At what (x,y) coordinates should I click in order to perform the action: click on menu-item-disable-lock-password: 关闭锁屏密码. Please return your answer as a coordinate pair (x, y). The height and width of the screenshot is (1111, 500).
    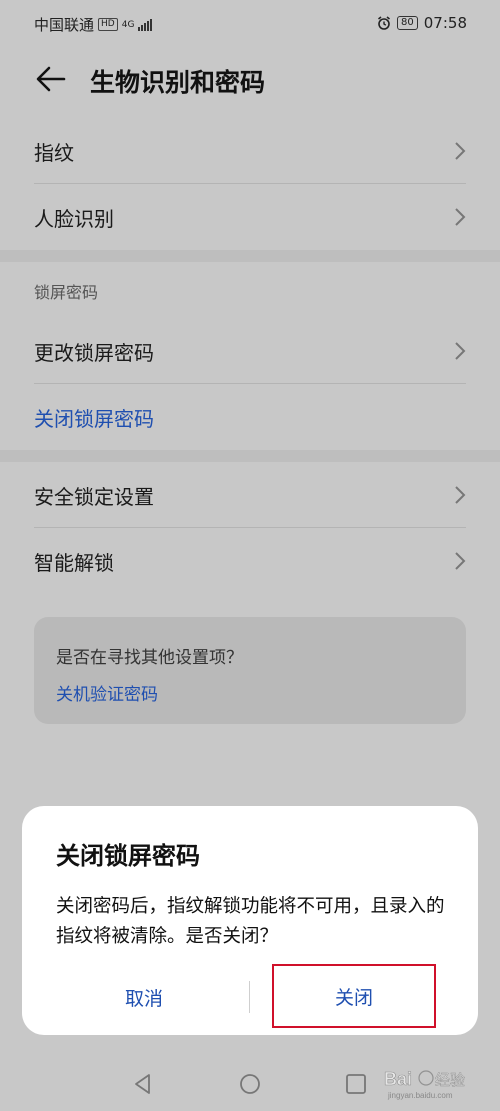
    Looking at the image, I should click on (250, 417).